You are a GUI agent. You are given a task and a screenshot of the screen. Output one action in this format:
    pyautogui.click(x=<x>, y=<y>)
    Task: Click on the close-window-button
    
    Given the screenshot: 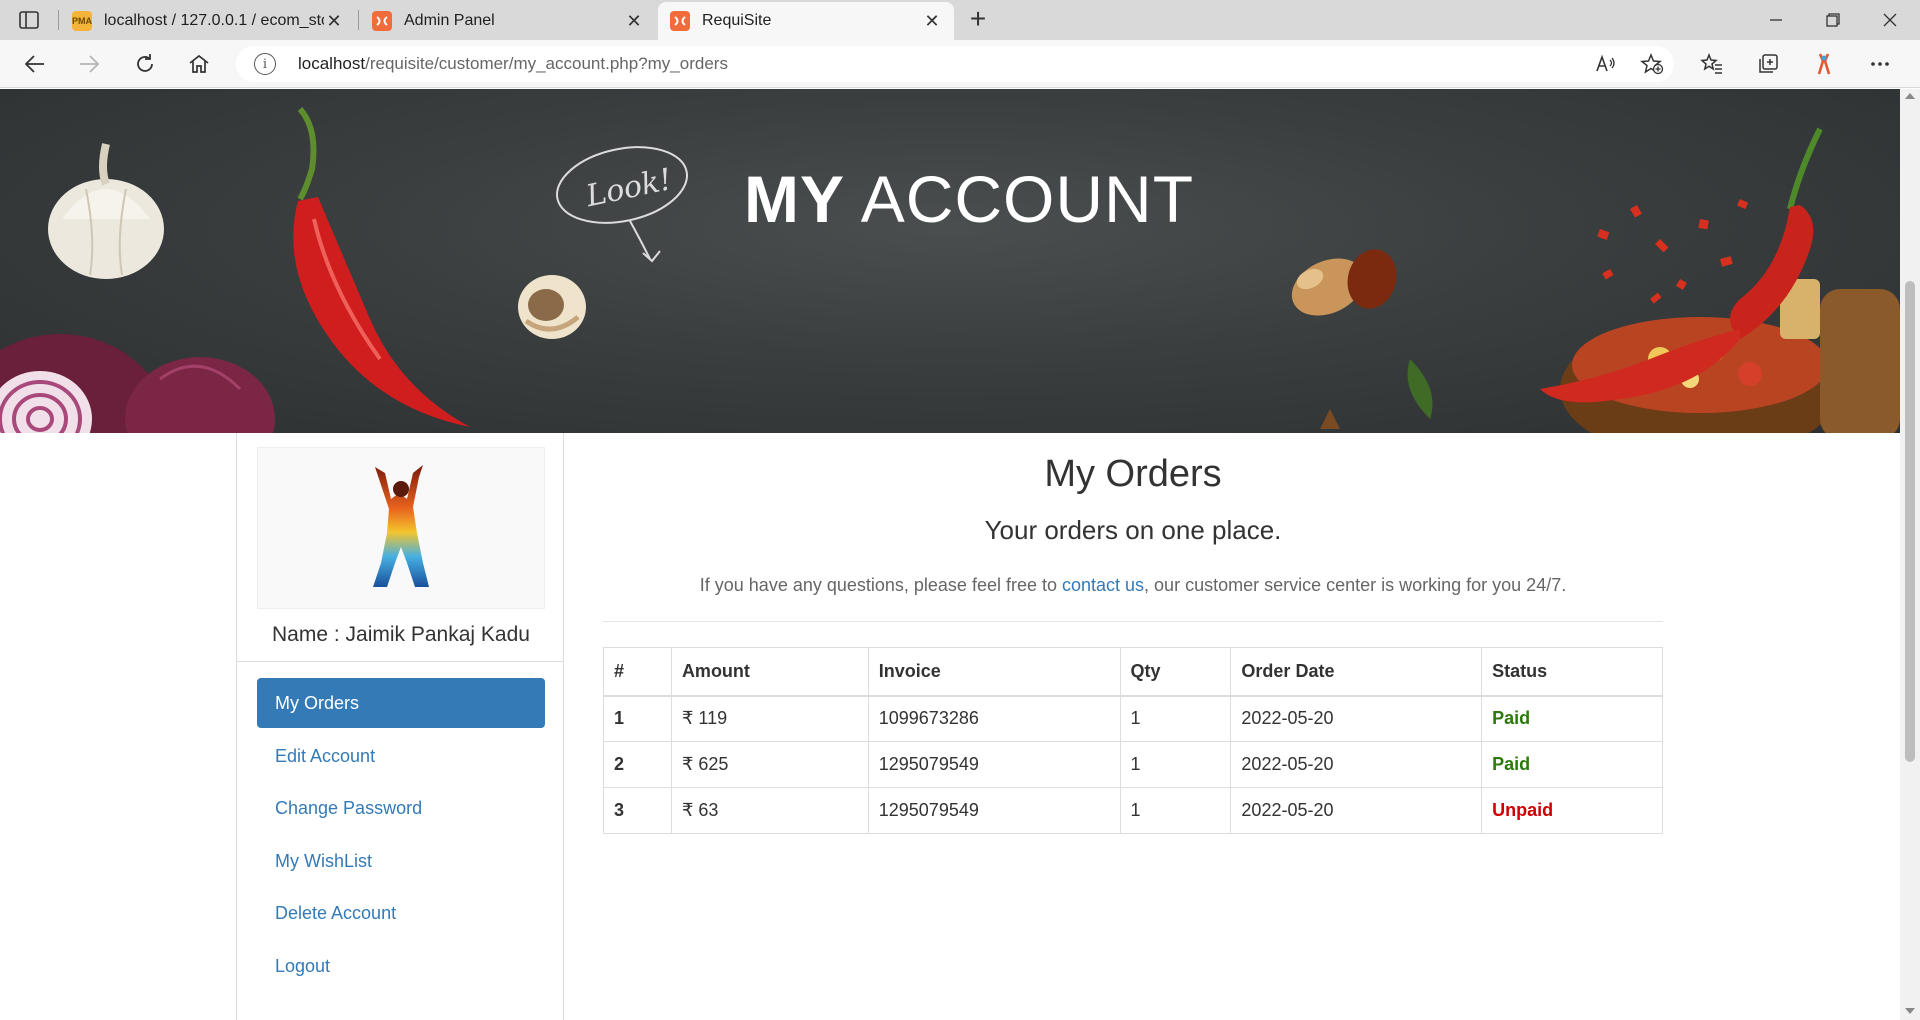 What is the action you would take?
    pyautogui.click(x=1890, y=20)
    